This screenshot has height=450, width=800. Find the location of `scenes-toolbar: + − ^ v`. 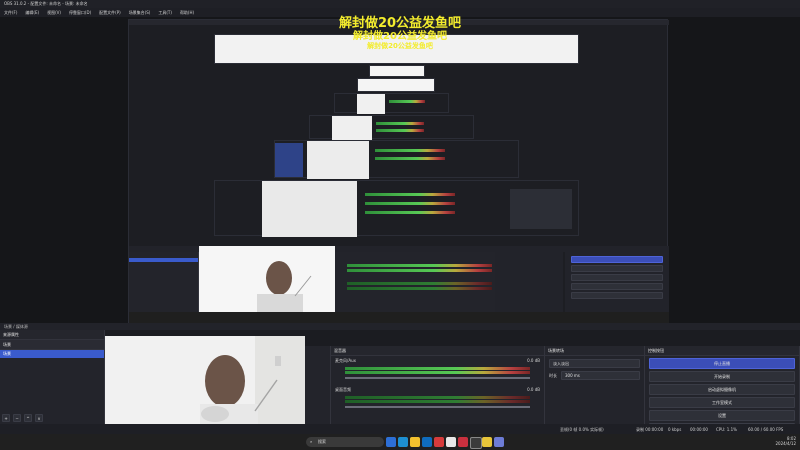

scenes-toolbar: + − ^ v is located at coordinates (22, 418).